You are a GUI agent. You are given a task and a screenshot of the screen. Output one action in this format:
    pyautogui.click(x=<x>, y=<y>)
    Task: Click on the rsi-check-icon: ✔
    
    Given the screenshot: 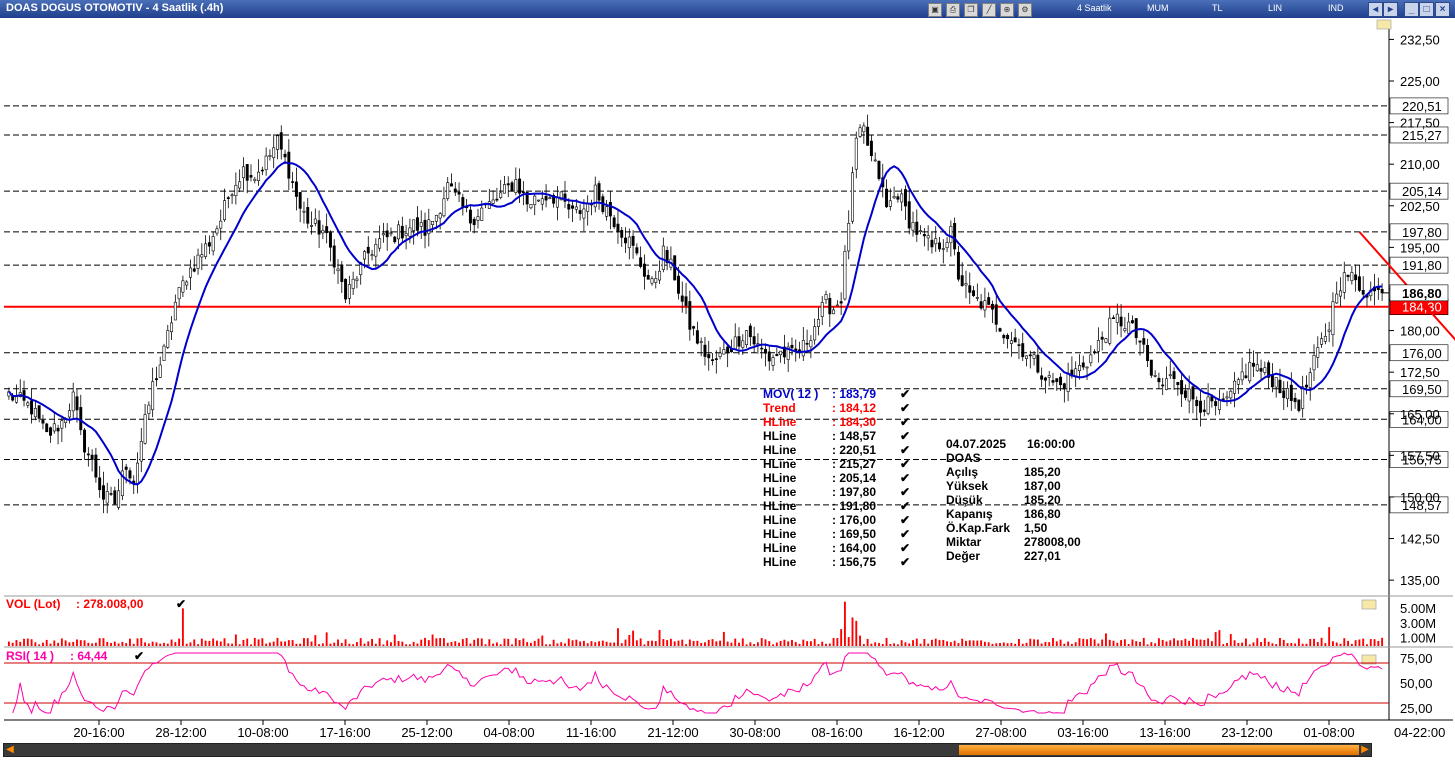 What is the action you would take?
    pyautogui.click(x=139, y=656)
    